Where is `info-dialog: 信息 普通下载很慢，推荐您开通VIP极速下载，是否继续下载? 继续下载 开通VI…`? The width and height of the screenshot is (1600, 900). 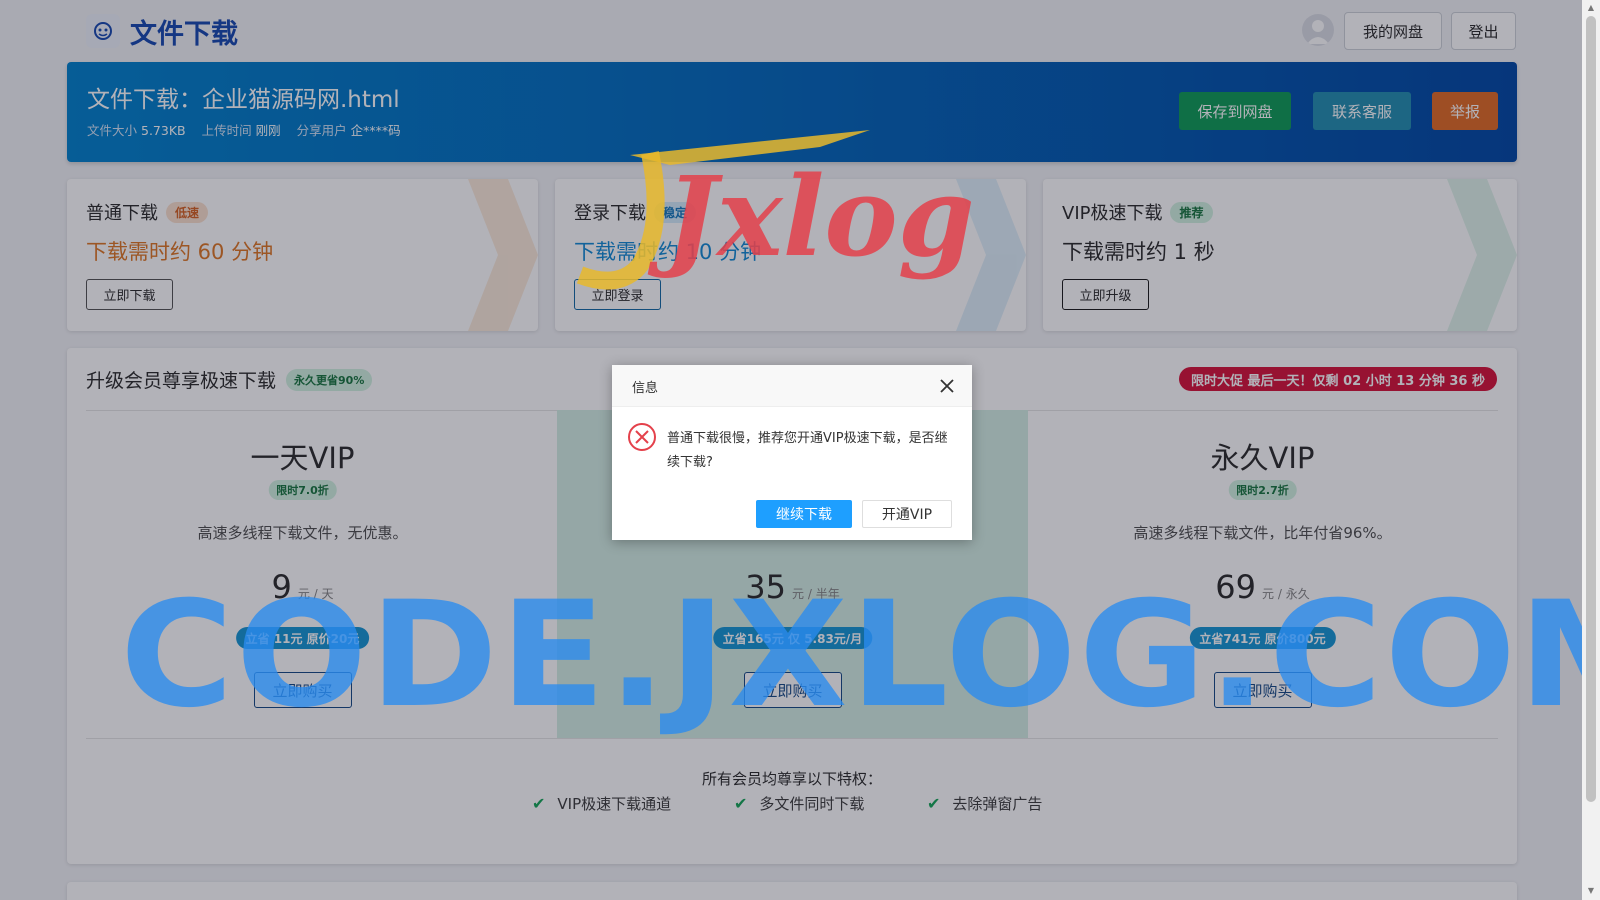 info-dialog: 信息 普通下载很慢，推荐您开通VIP极速下载，是否继续下载? 继续下载 开通VI… is located at coordinates (792, 452).